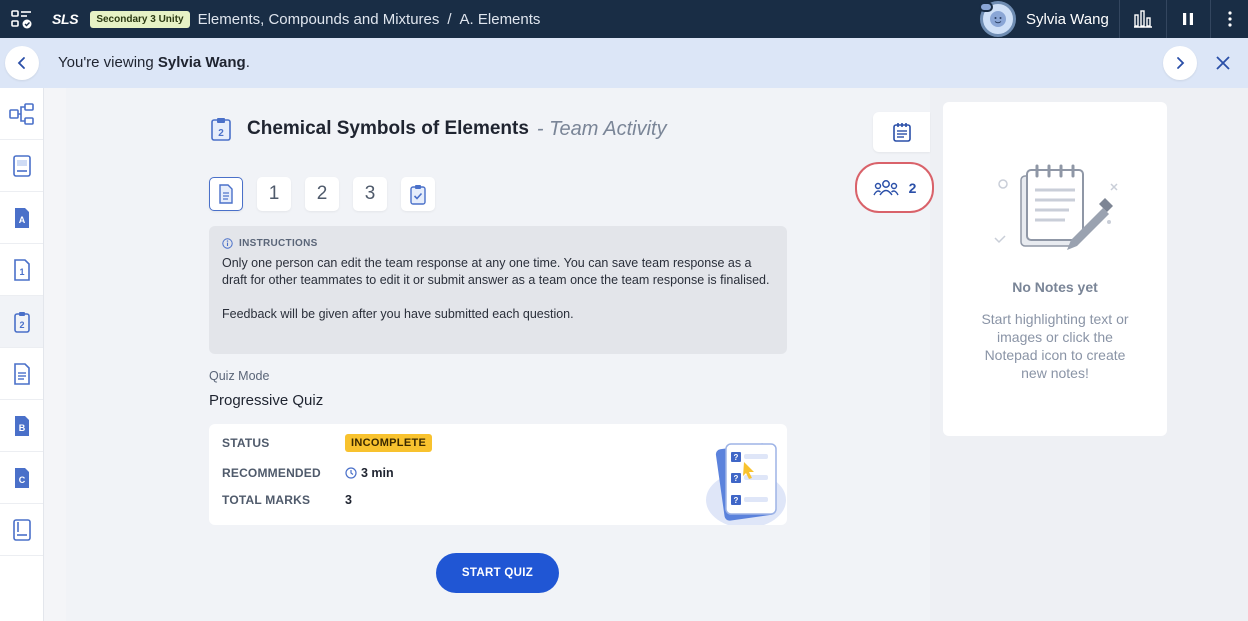 Image resolution: width=1248 pixels, height=621 pixels. What do you see at coordinates (271, 473) in the screenshot?
I see `recommended-label: RECOMMENDED` at bounding box center [271, 473].